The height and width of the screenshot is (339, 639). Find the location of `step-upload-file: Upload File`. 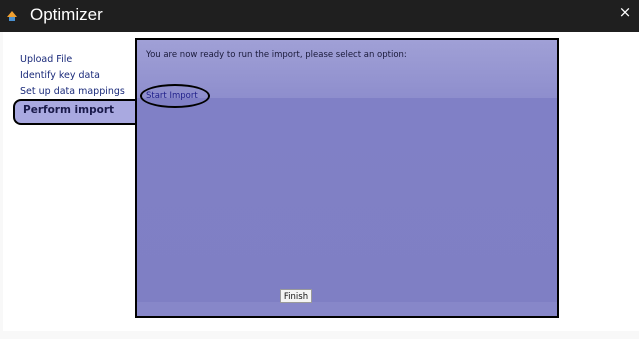

step-upload-file: Upload File is located at coordinates (46, 59).